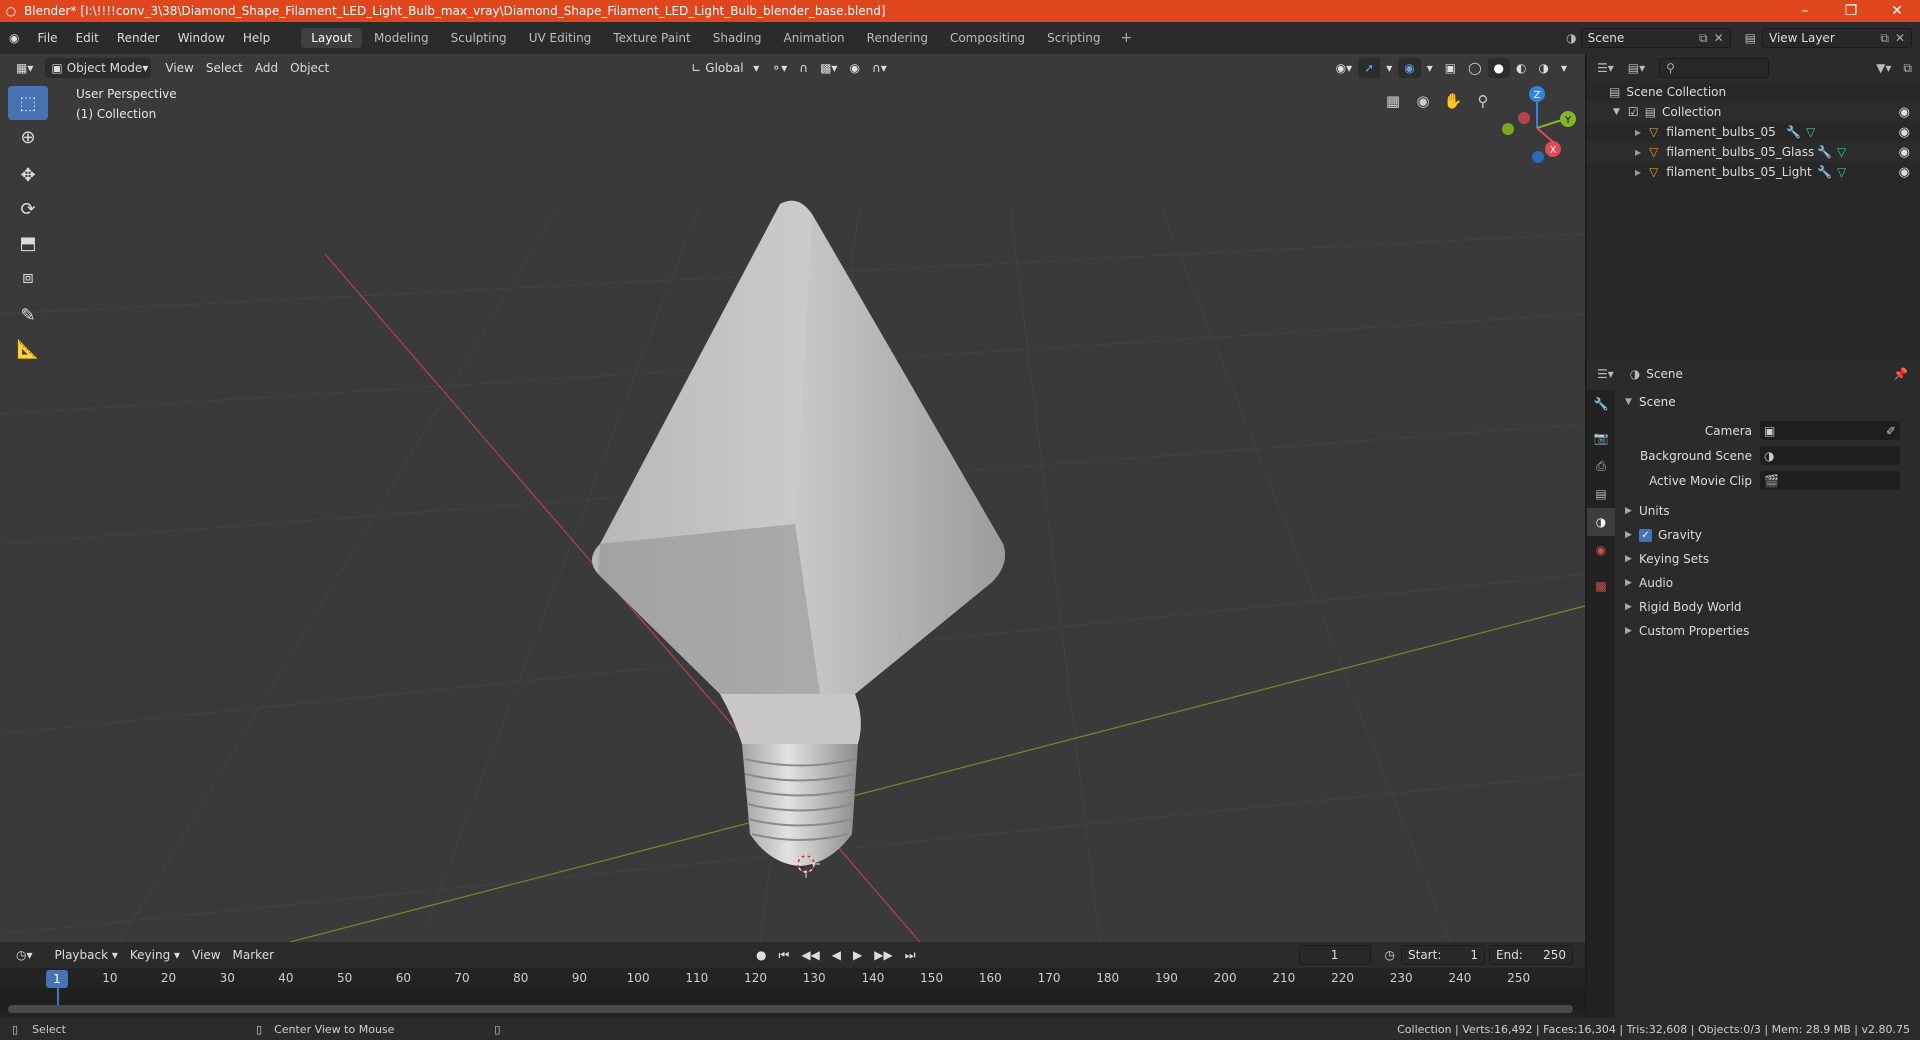 This screenshot has height=1040, width=1920. Describe the element at coordinates (1767, 559) in the screenshot. I see `subpanel-keying-sets: ▶ Keying Sets` at that location.